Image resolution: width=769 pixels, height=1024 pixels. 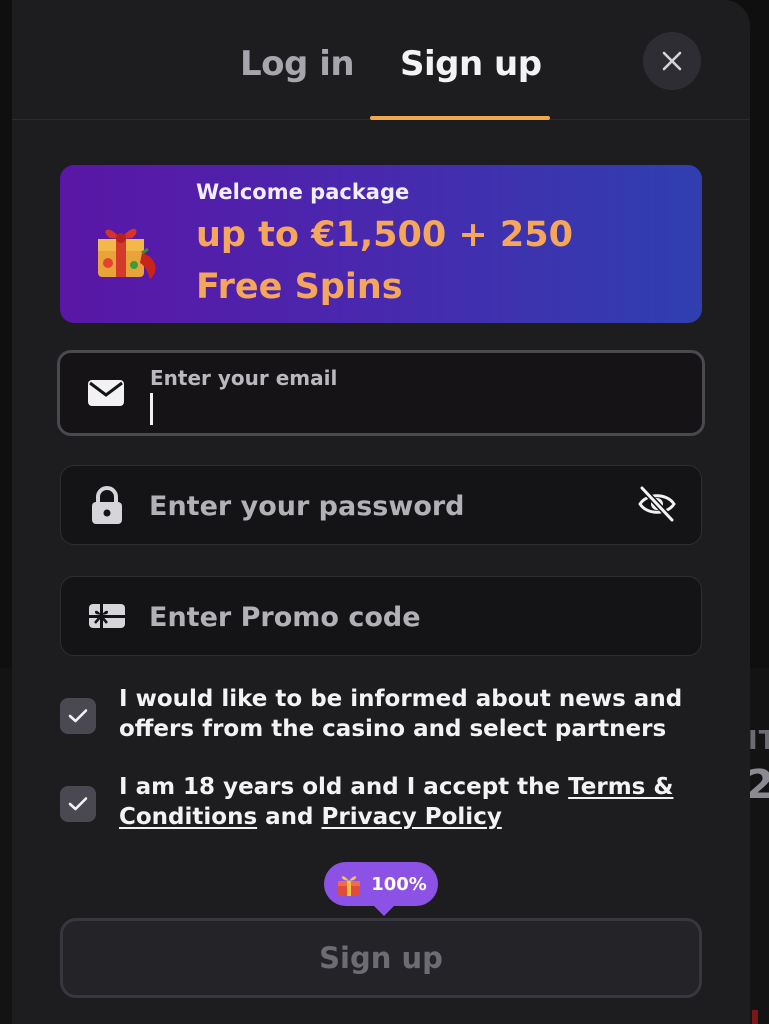 What do you see at coordinates (389, 506) in the screenshot?
I see `password-input` at bounding box center [389, 506].